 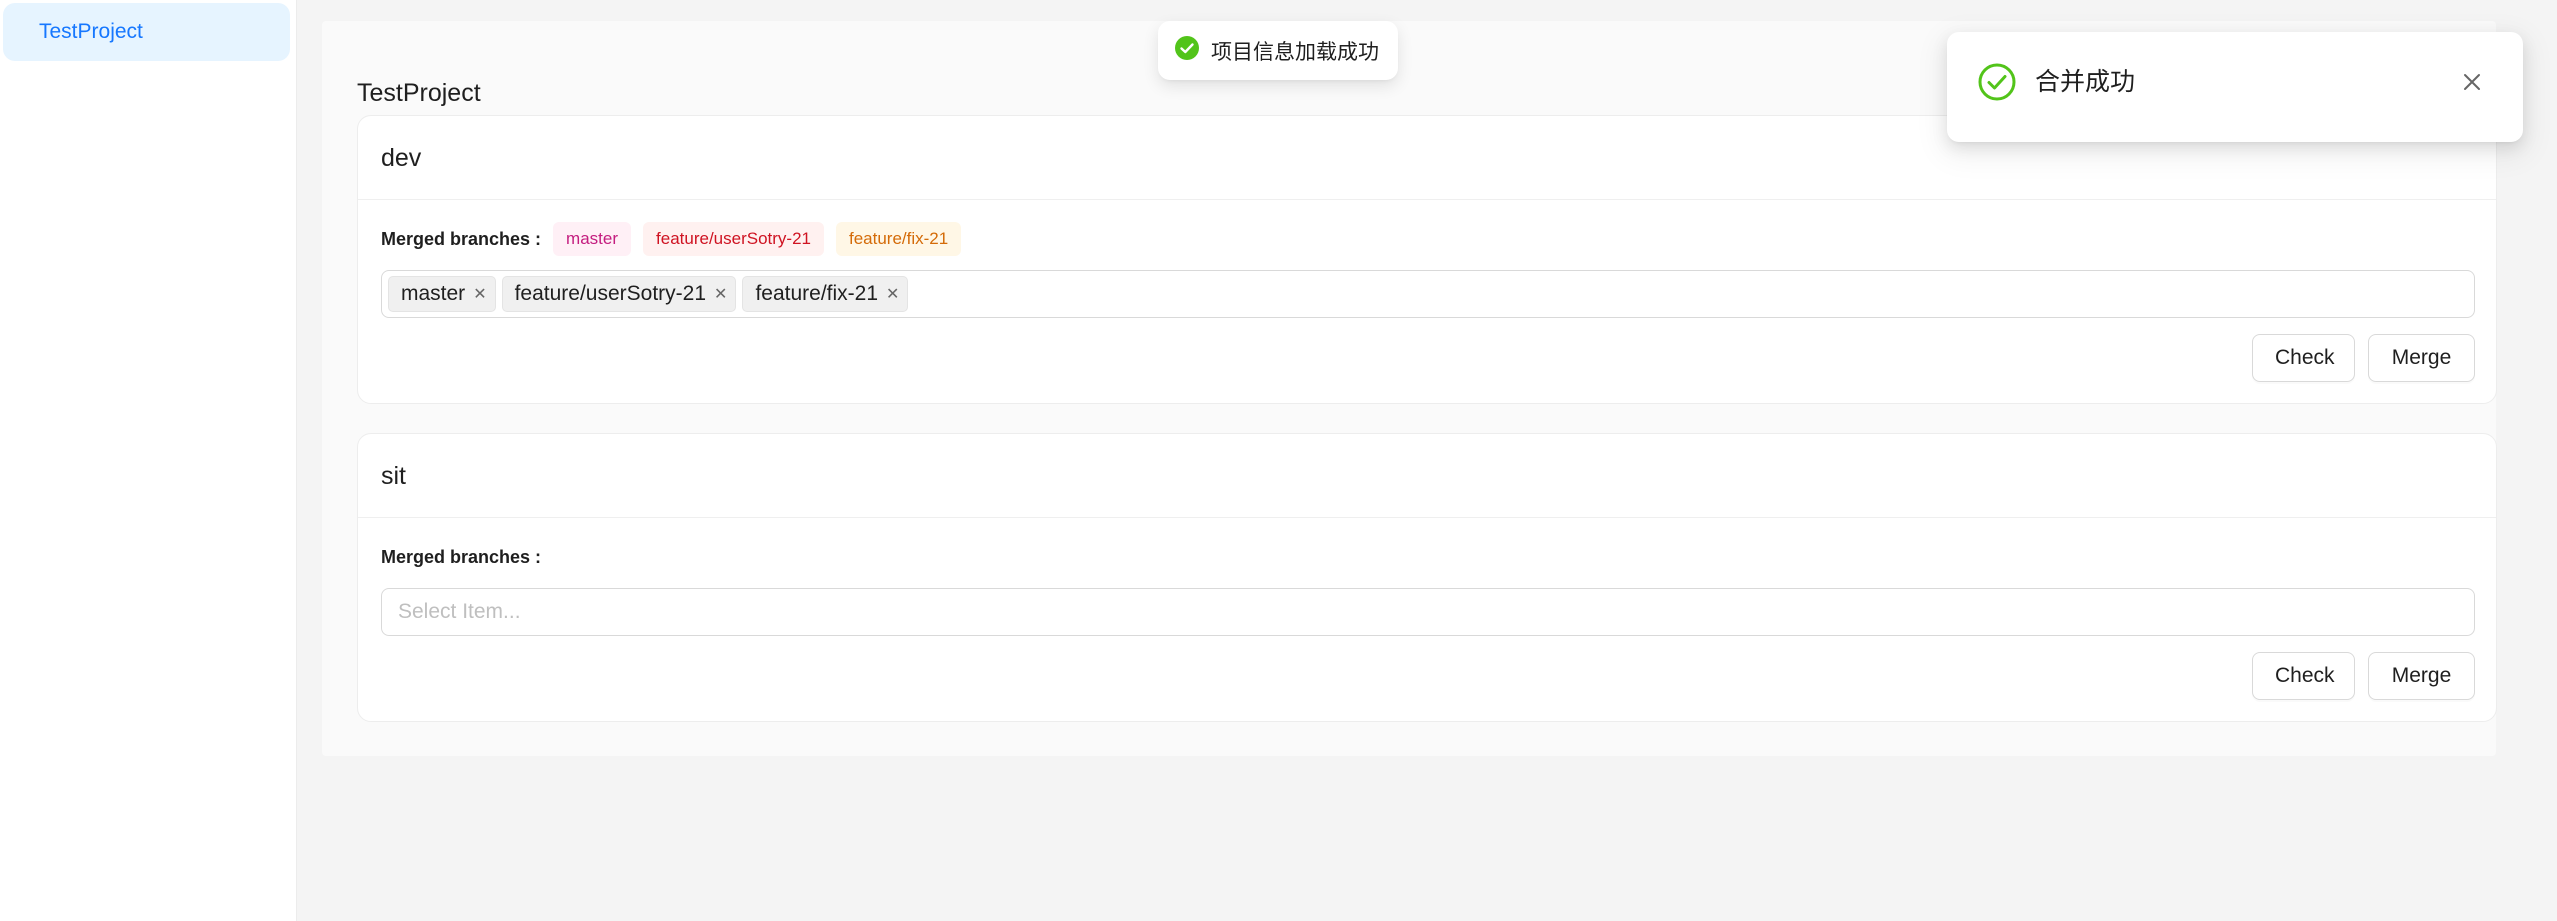 What do you see at coordinates (898, 239) in the screenshot?
I see `merged-branch-tag: feature/fix-21` at bounding box center [898, 239].